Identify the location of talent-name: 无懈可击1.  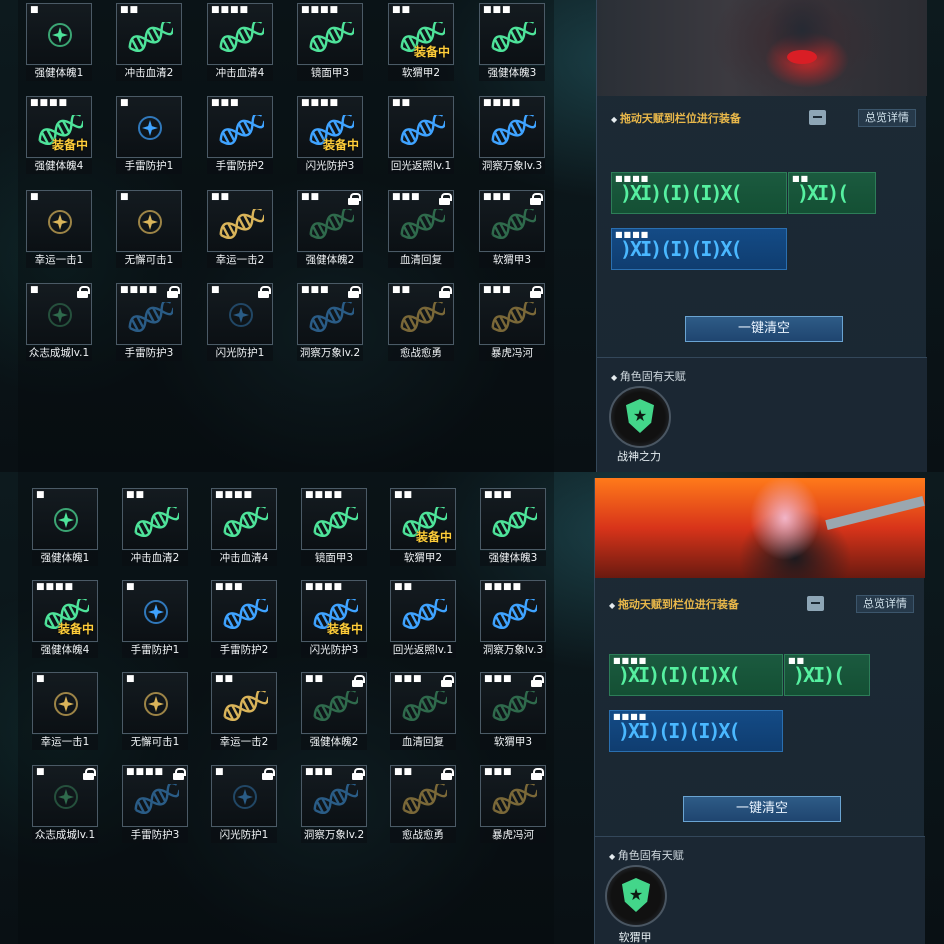
(149, 260).